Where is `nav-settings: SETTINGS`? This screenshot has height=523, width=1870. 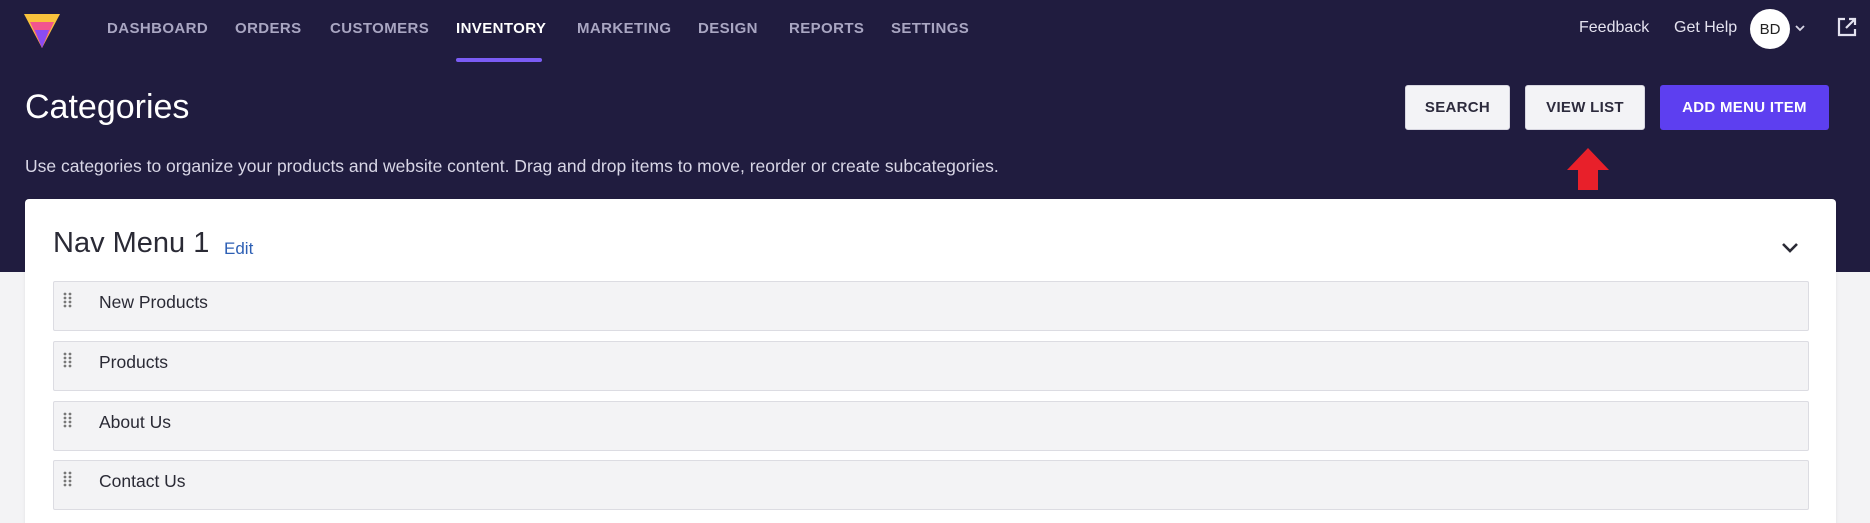 nav-settings: SETTINGS is located at coordinates (930, 28).